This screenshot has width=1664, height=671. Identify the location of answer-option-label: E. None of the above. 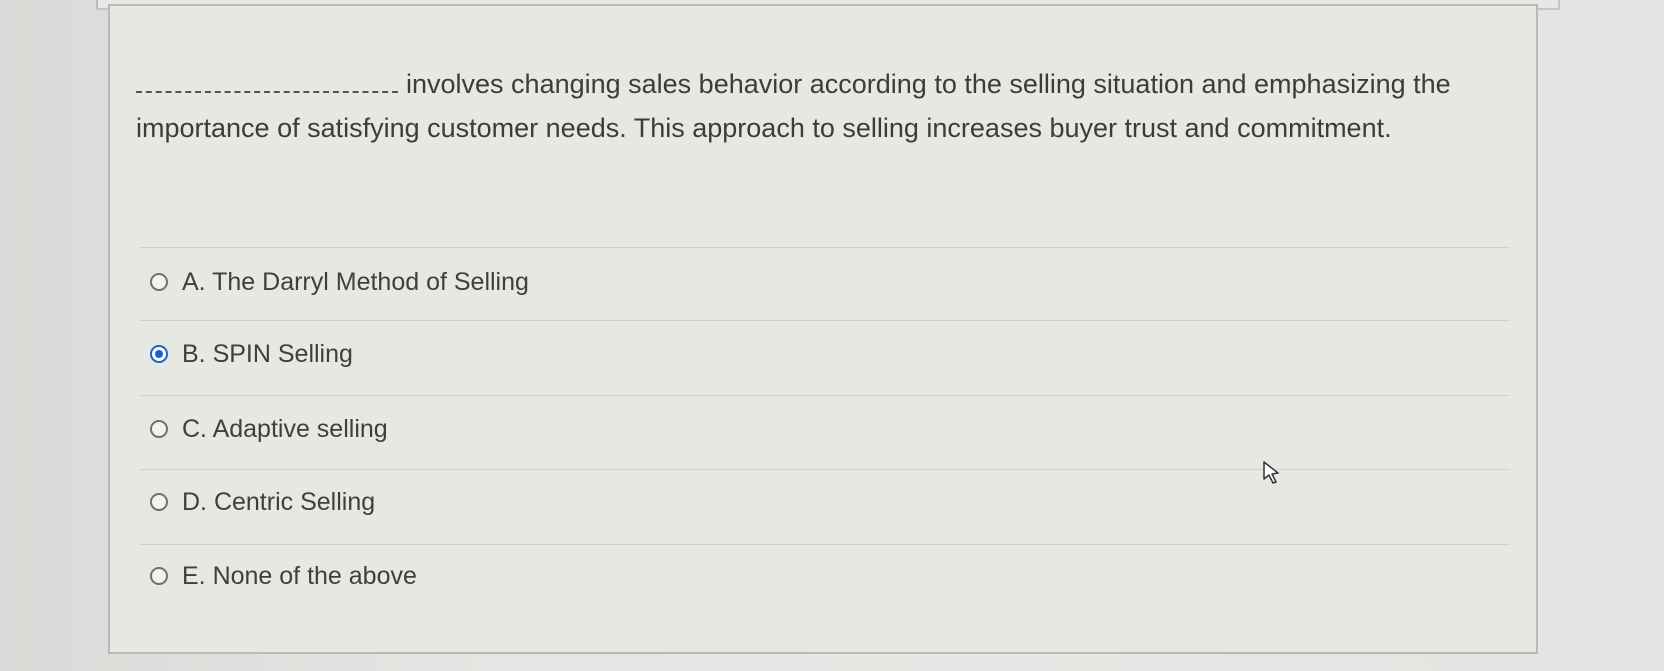
(299, 575).